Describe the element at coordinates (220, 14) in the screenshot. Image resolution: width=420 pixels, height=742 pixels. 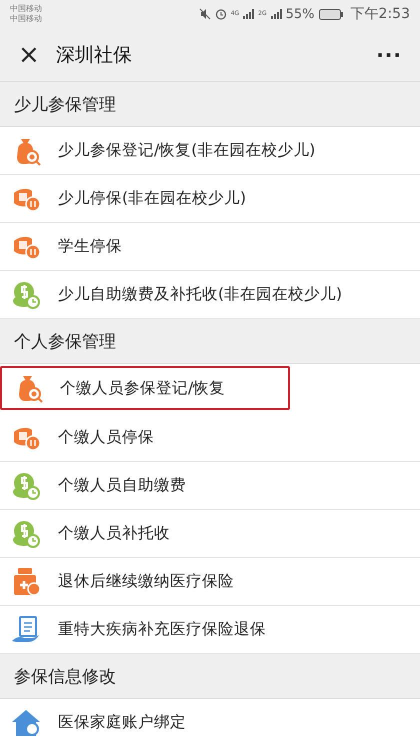
I see `alarm-icon` at that location.